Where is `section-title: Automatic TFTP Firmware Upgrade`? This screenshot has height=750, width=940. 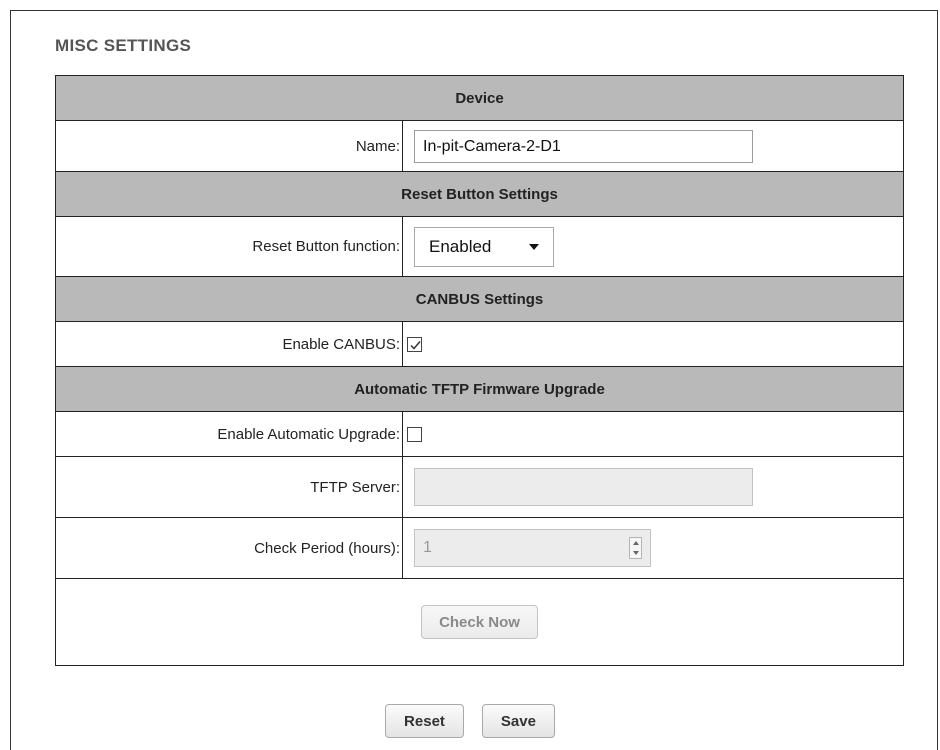
section-title: Automatic TFTP Firmware Upgrade is located at coordinates (479, 389).